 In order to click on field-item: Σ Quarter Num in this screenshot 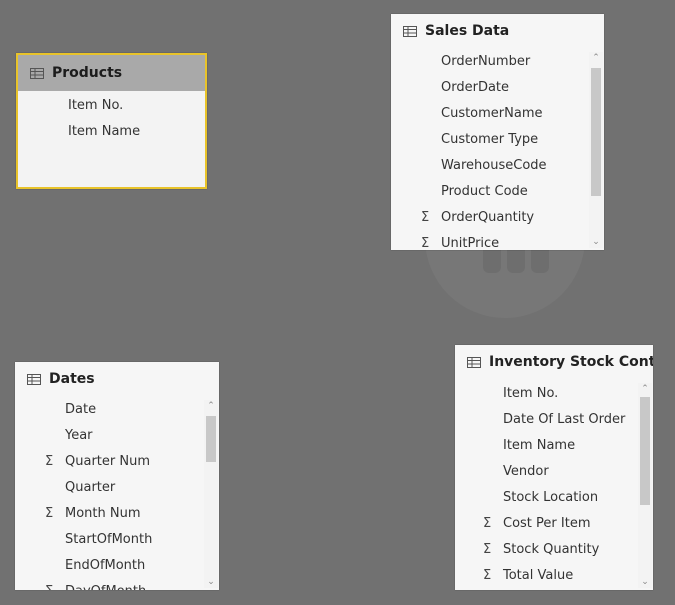, I will do `click(117, 462)`.